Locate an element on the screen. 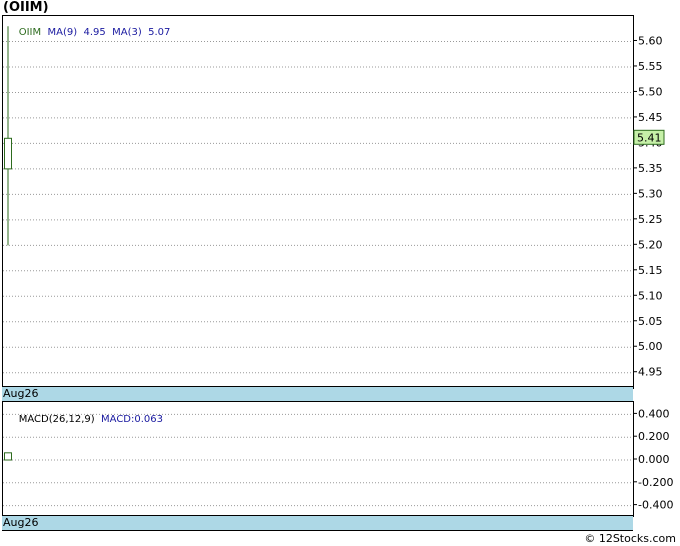  macd-date-bar: Aug26 is located at coordinates (317, 523).